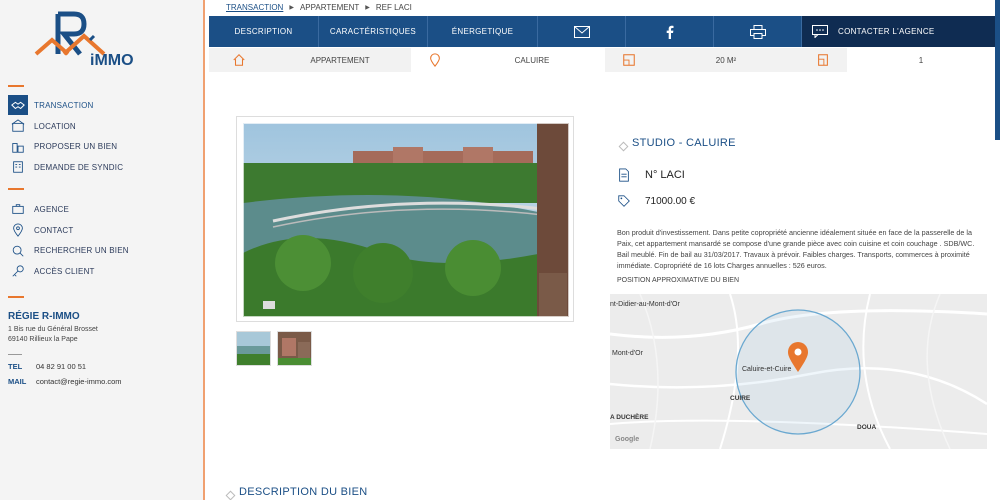  What do you see at coordinates (820, 31) in the screenshot?
I see `chat-icon` at bounding box center [820, 31].